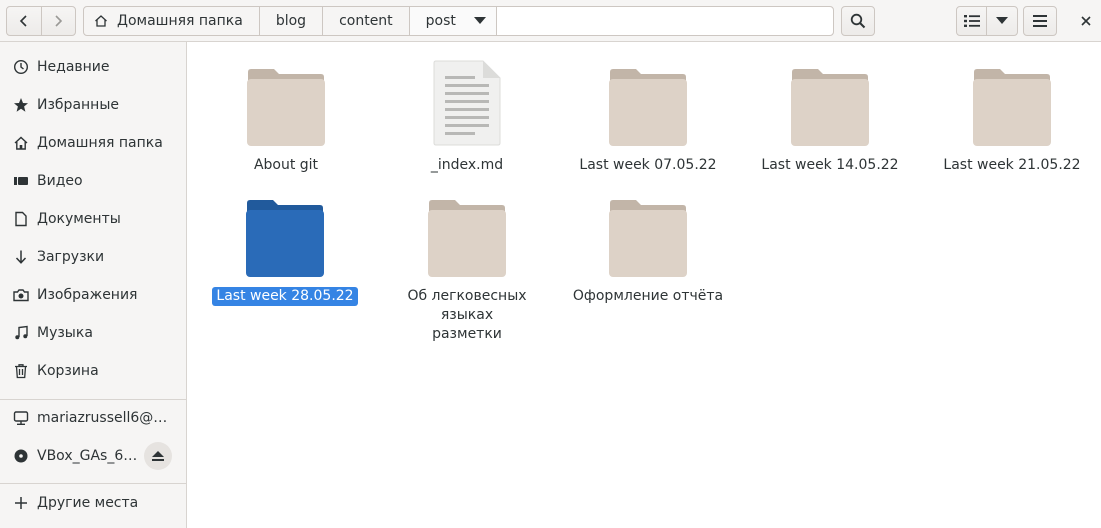  Describe the element at coordinates (73, 67) in the screenshot. I see `sidebar-item-label: Недавние` at that location.